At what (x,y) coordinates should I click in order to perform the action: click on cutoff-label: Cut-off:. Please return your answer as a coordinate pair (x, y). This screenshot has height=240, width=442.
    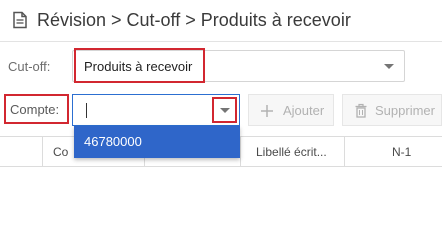
    Looking at the image, I should click on (29, 66).